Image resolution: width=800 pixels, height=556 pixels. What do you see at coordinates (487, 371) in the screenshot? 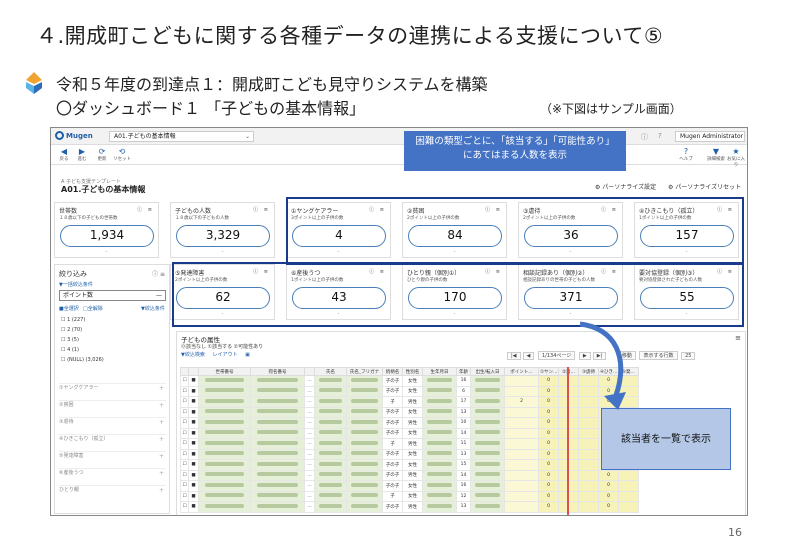
I see `column-header: 出生/転入日` at bounding box center [487, 371].